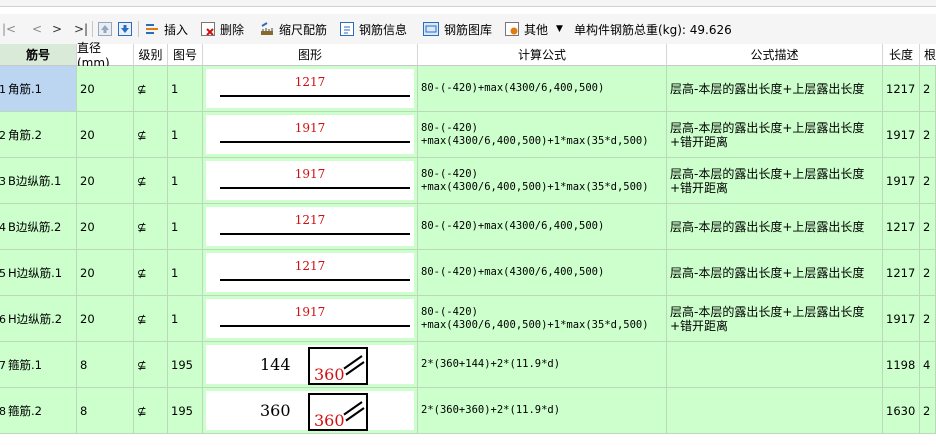 The height and width of the screenshot is (447, 936). I want to click on cell-name: 8箍筋.2, so click(38, 411).